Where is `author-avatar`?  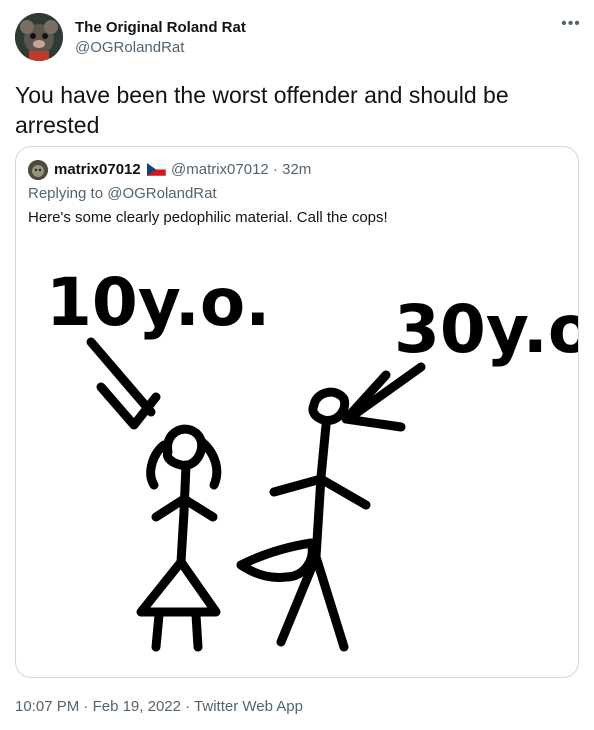
author-avatar is located at coordinates (39, 37).